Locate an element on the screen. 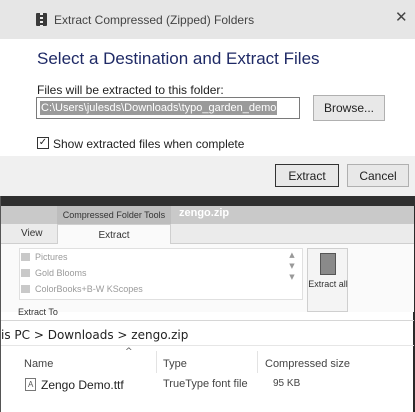  gallery-expand-icon: ▼ is located at coordinates (292, 277).